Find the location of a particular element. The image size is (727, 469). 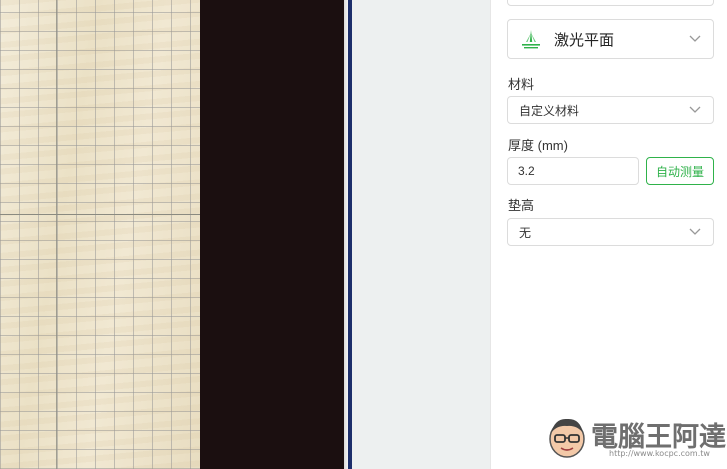

watermark-url: http://www.kocpc.com.tw is located at coordinates (659, 453).